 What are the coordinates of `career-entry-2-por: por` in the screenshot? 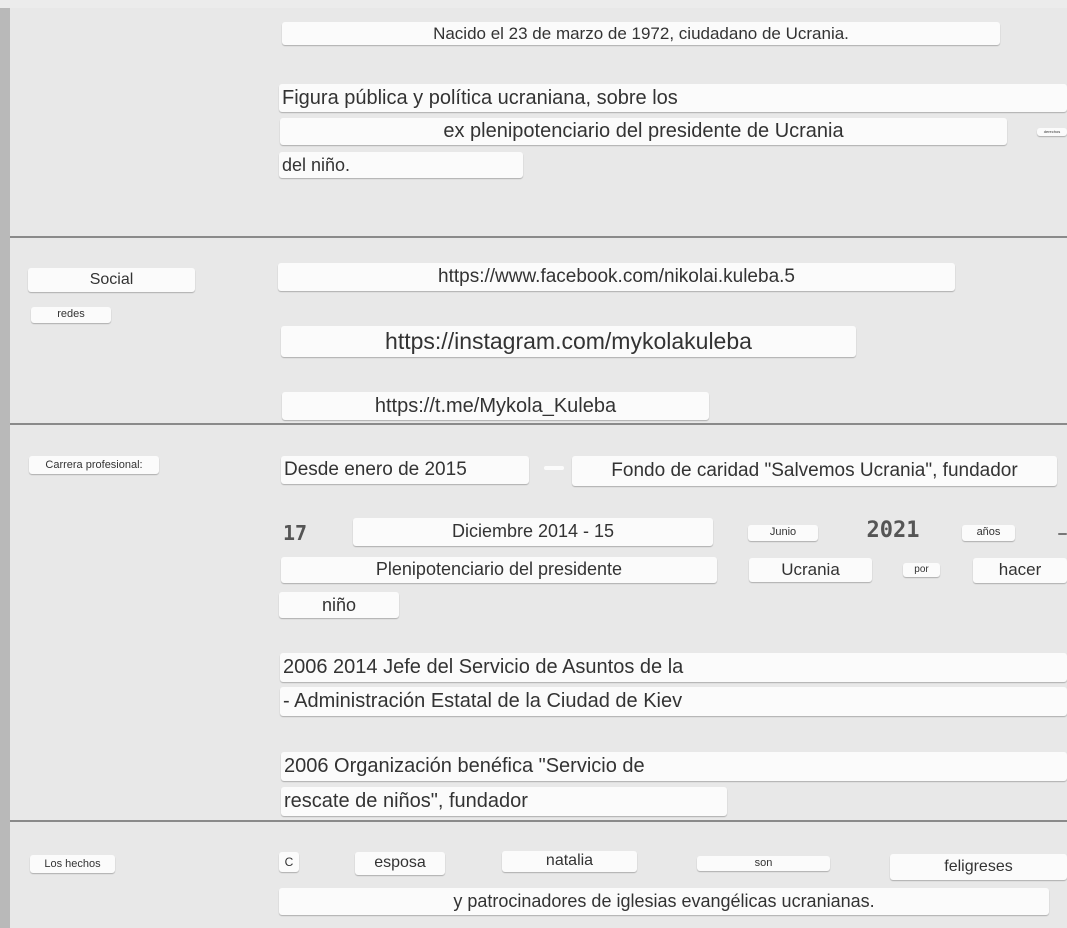 It's located at (921, 570).